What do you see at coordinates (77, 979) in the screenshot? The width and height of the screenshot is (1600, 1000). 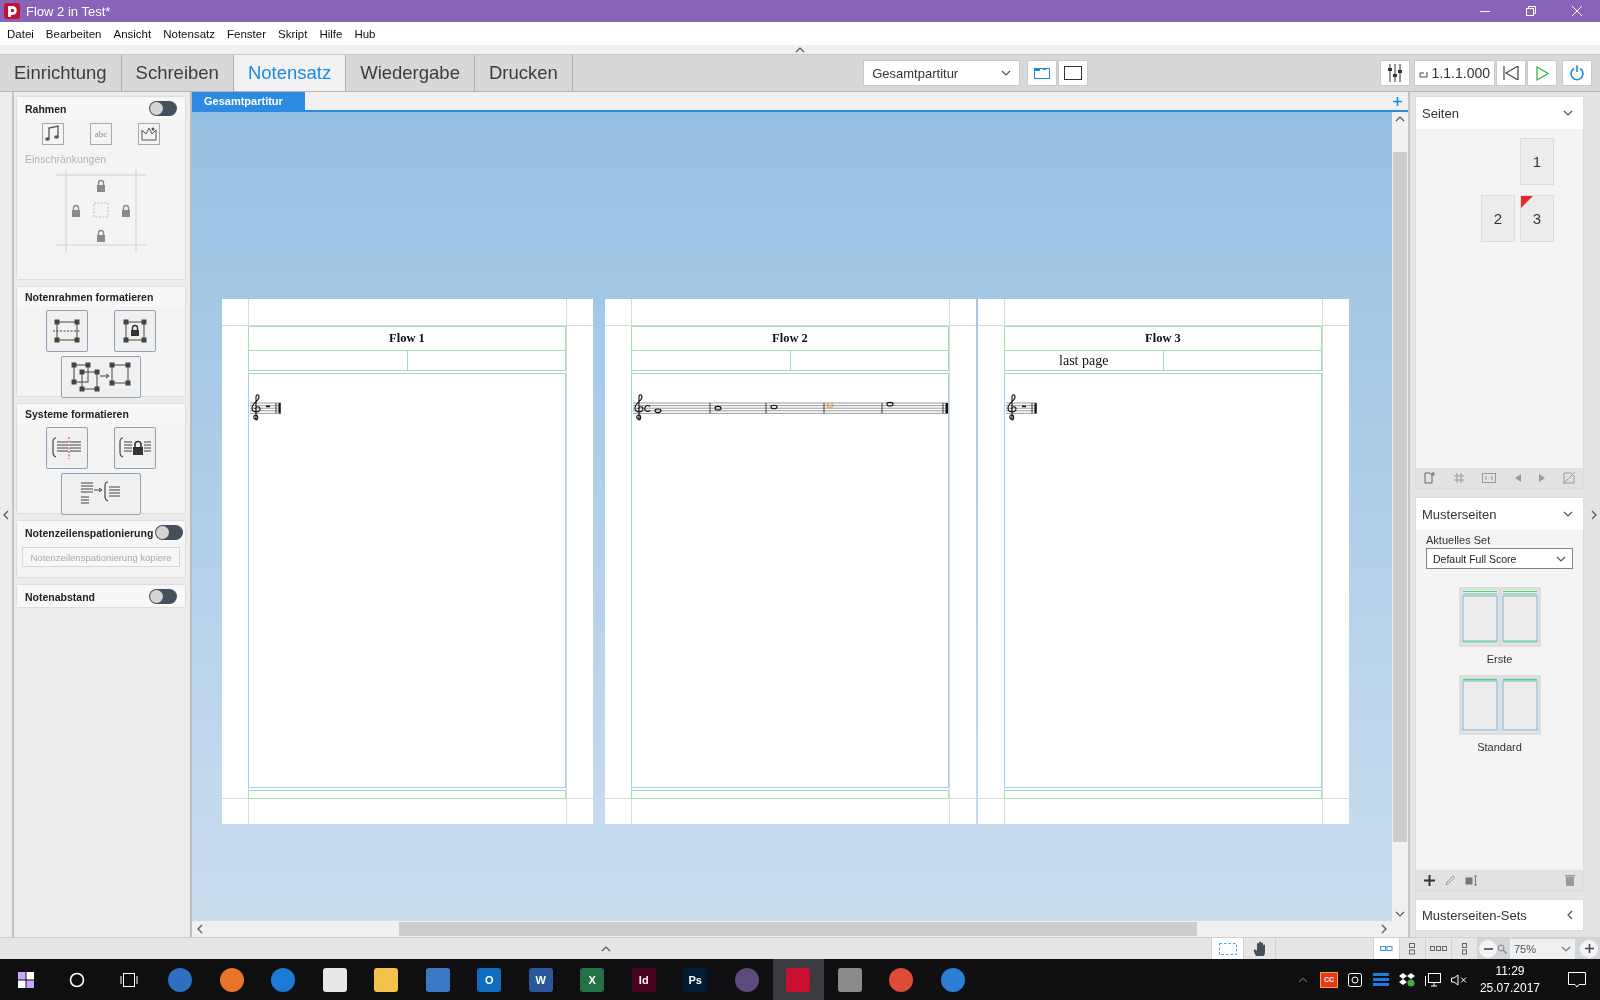 I see `search-icon` at bounding box center [77, 979].